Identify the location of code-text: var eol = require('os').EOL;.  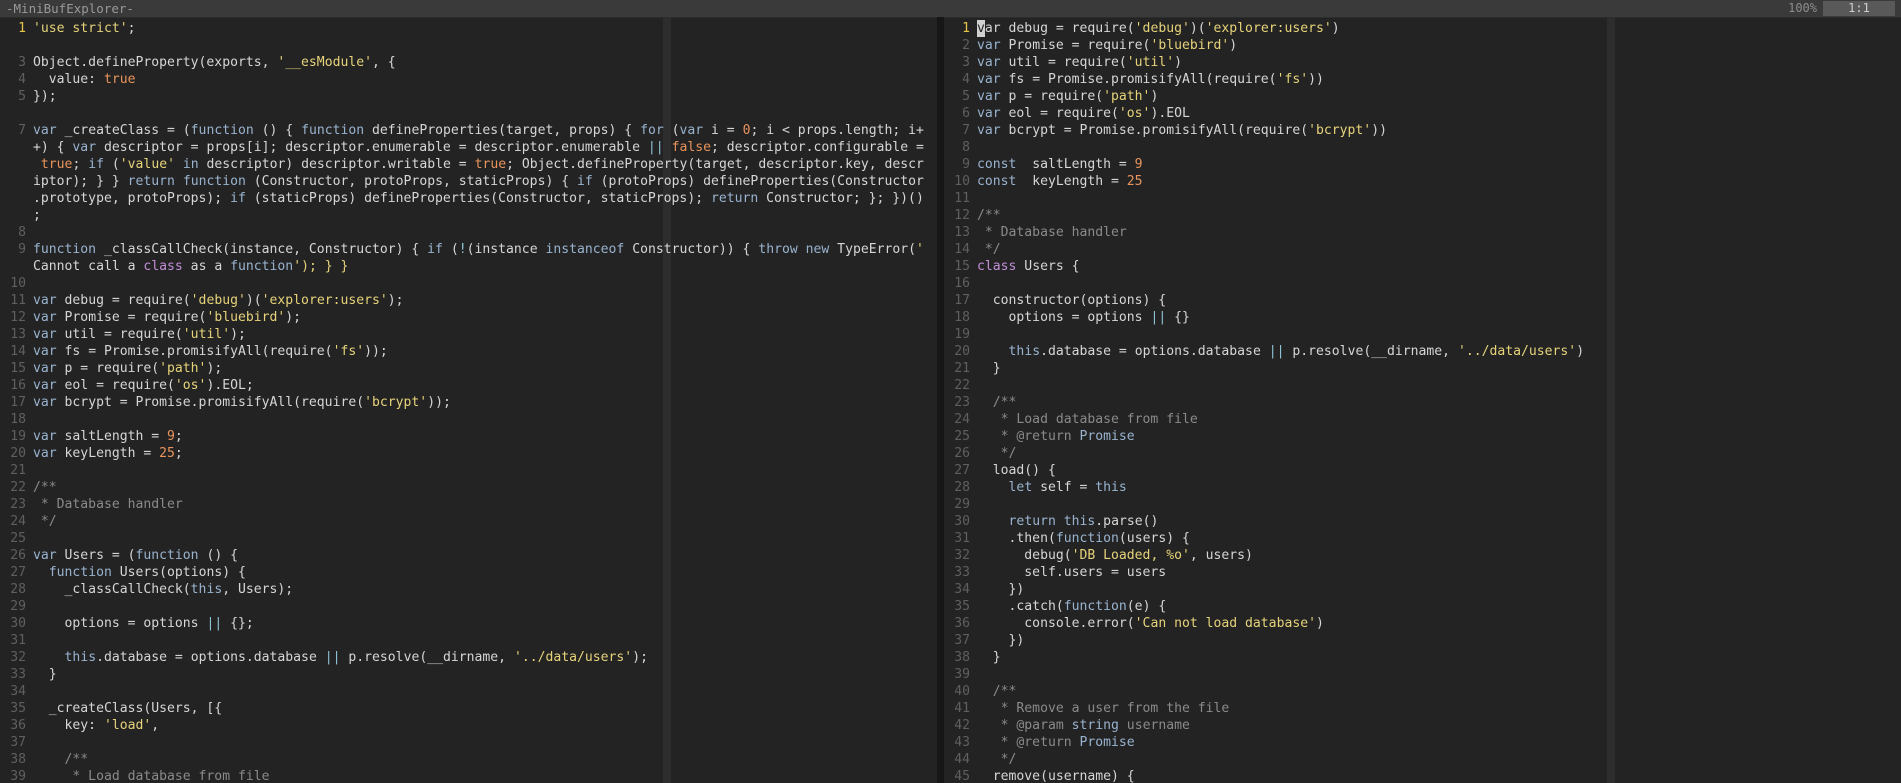
(143, 385).